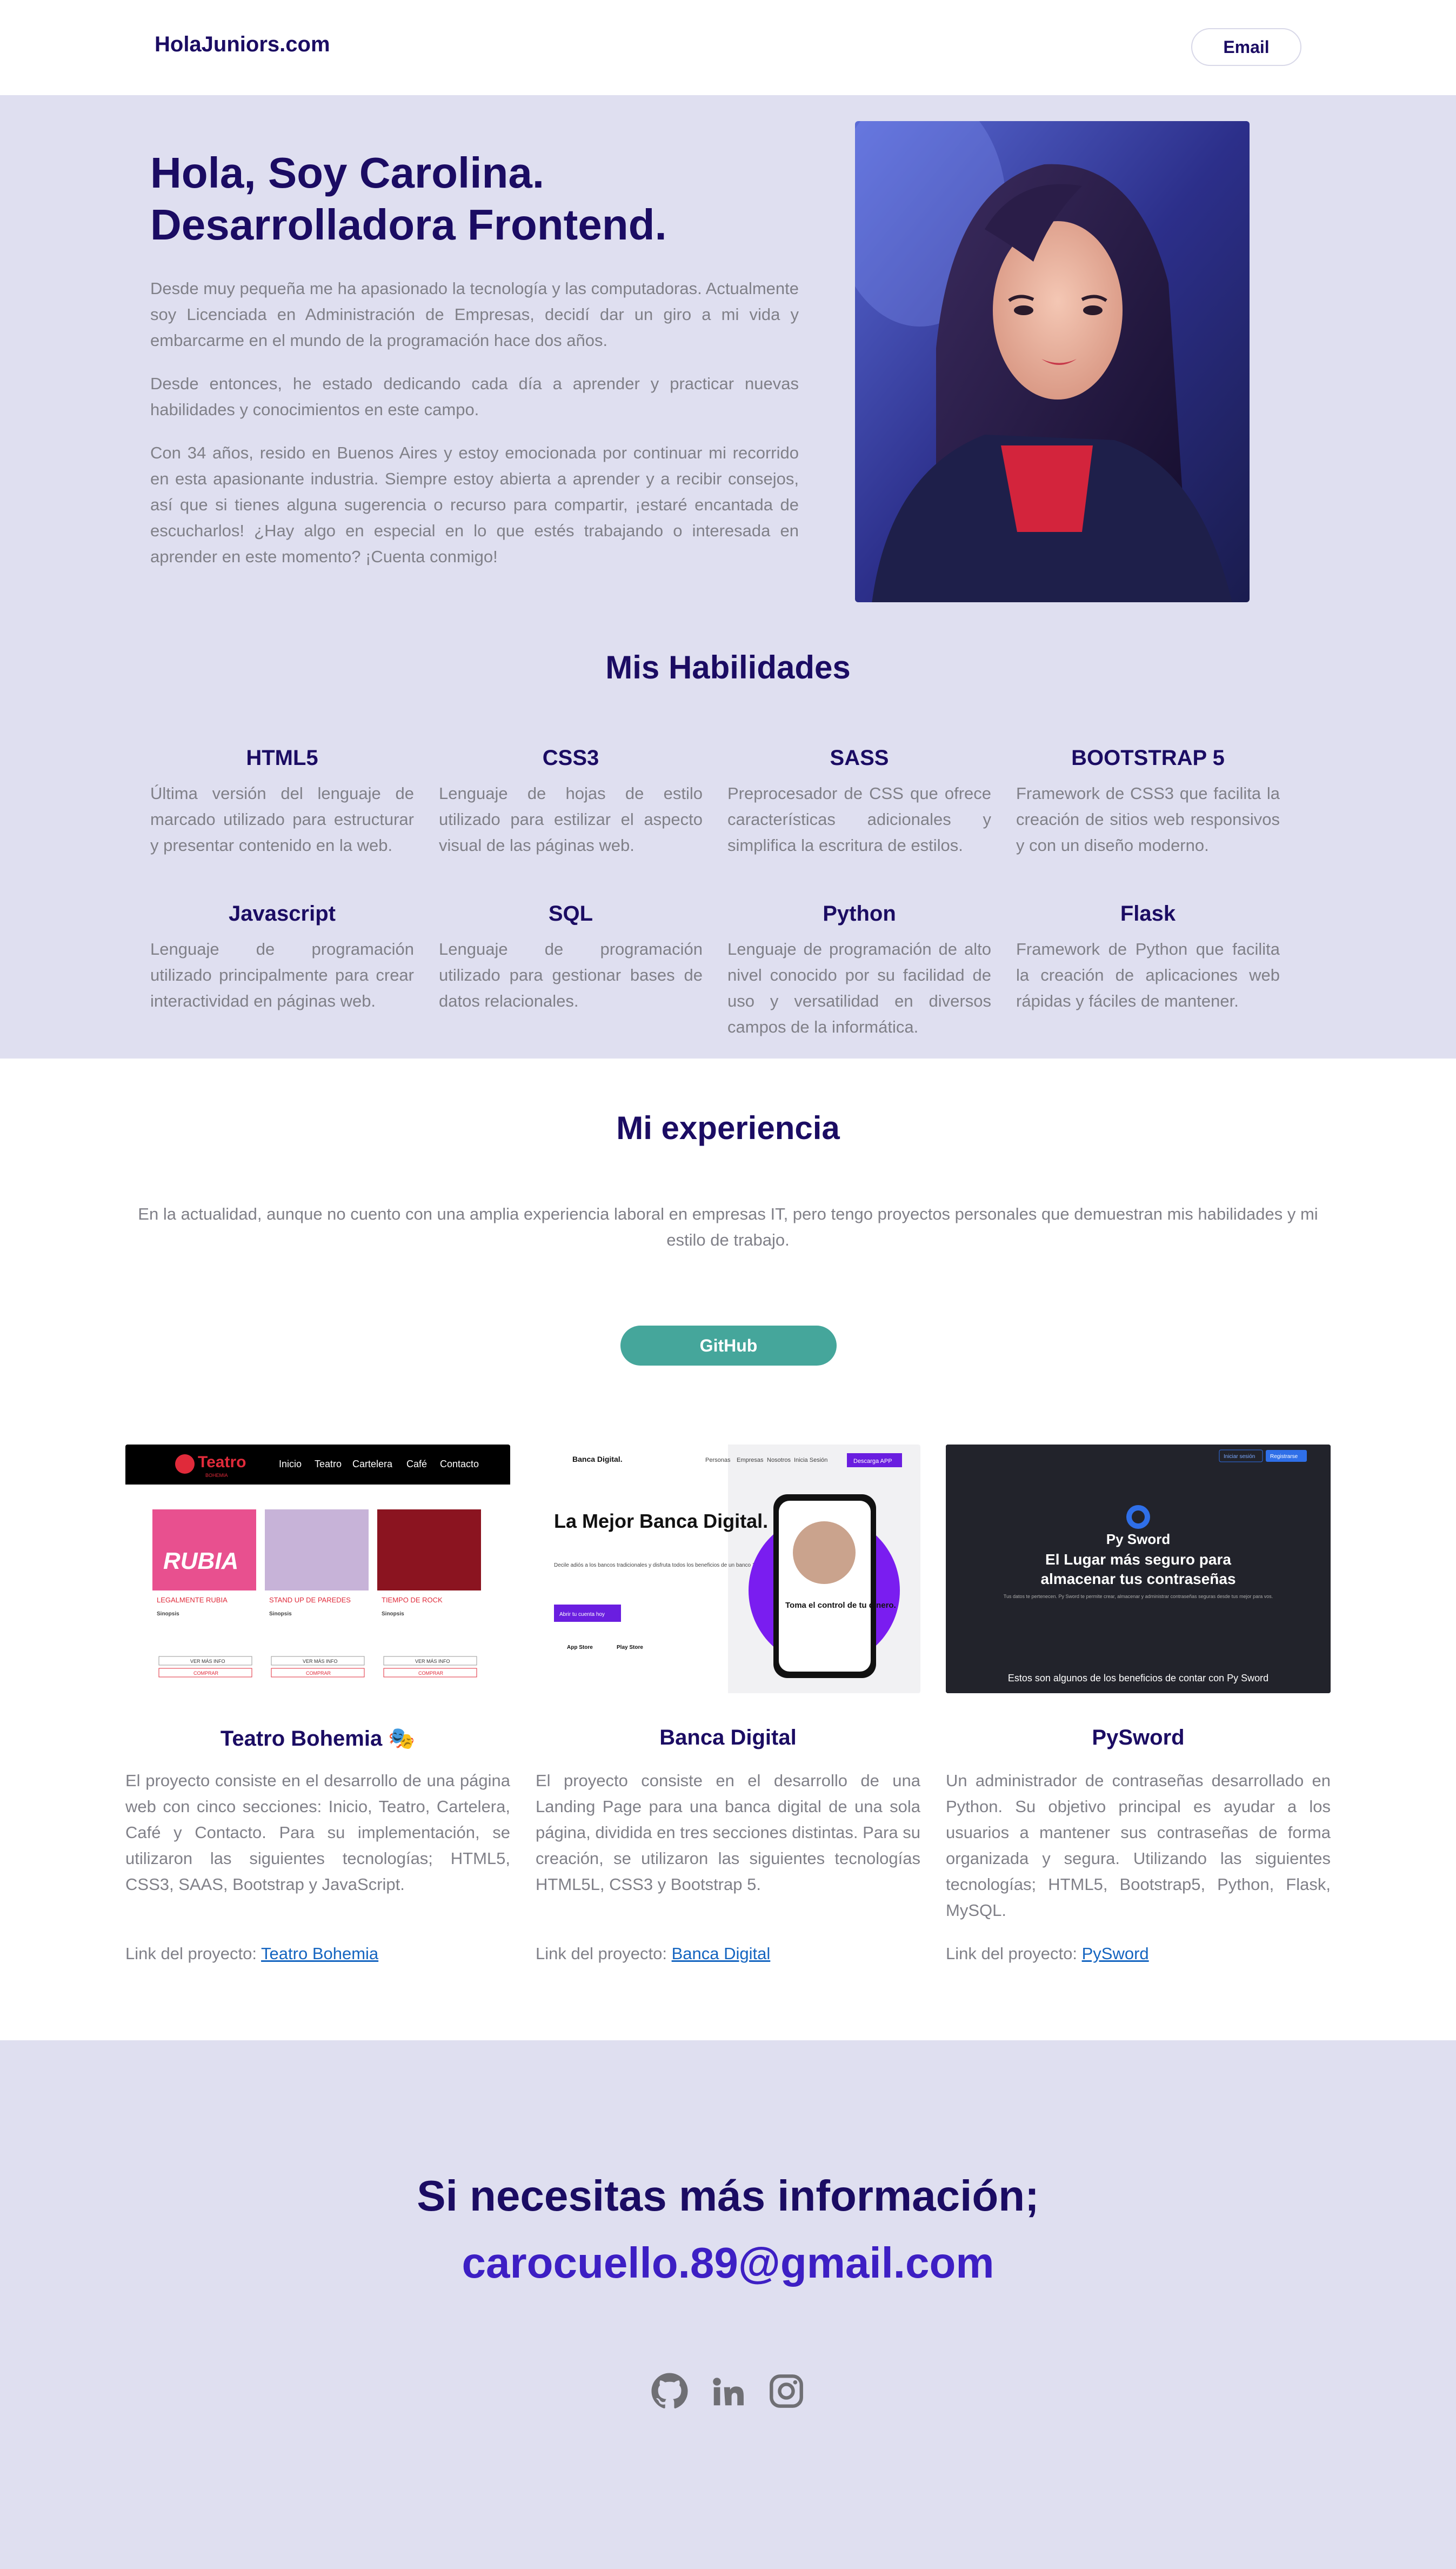  Describe the element at coordinates (728, 1346) in the screenshot. I see `github-button: GitHub` at that location.